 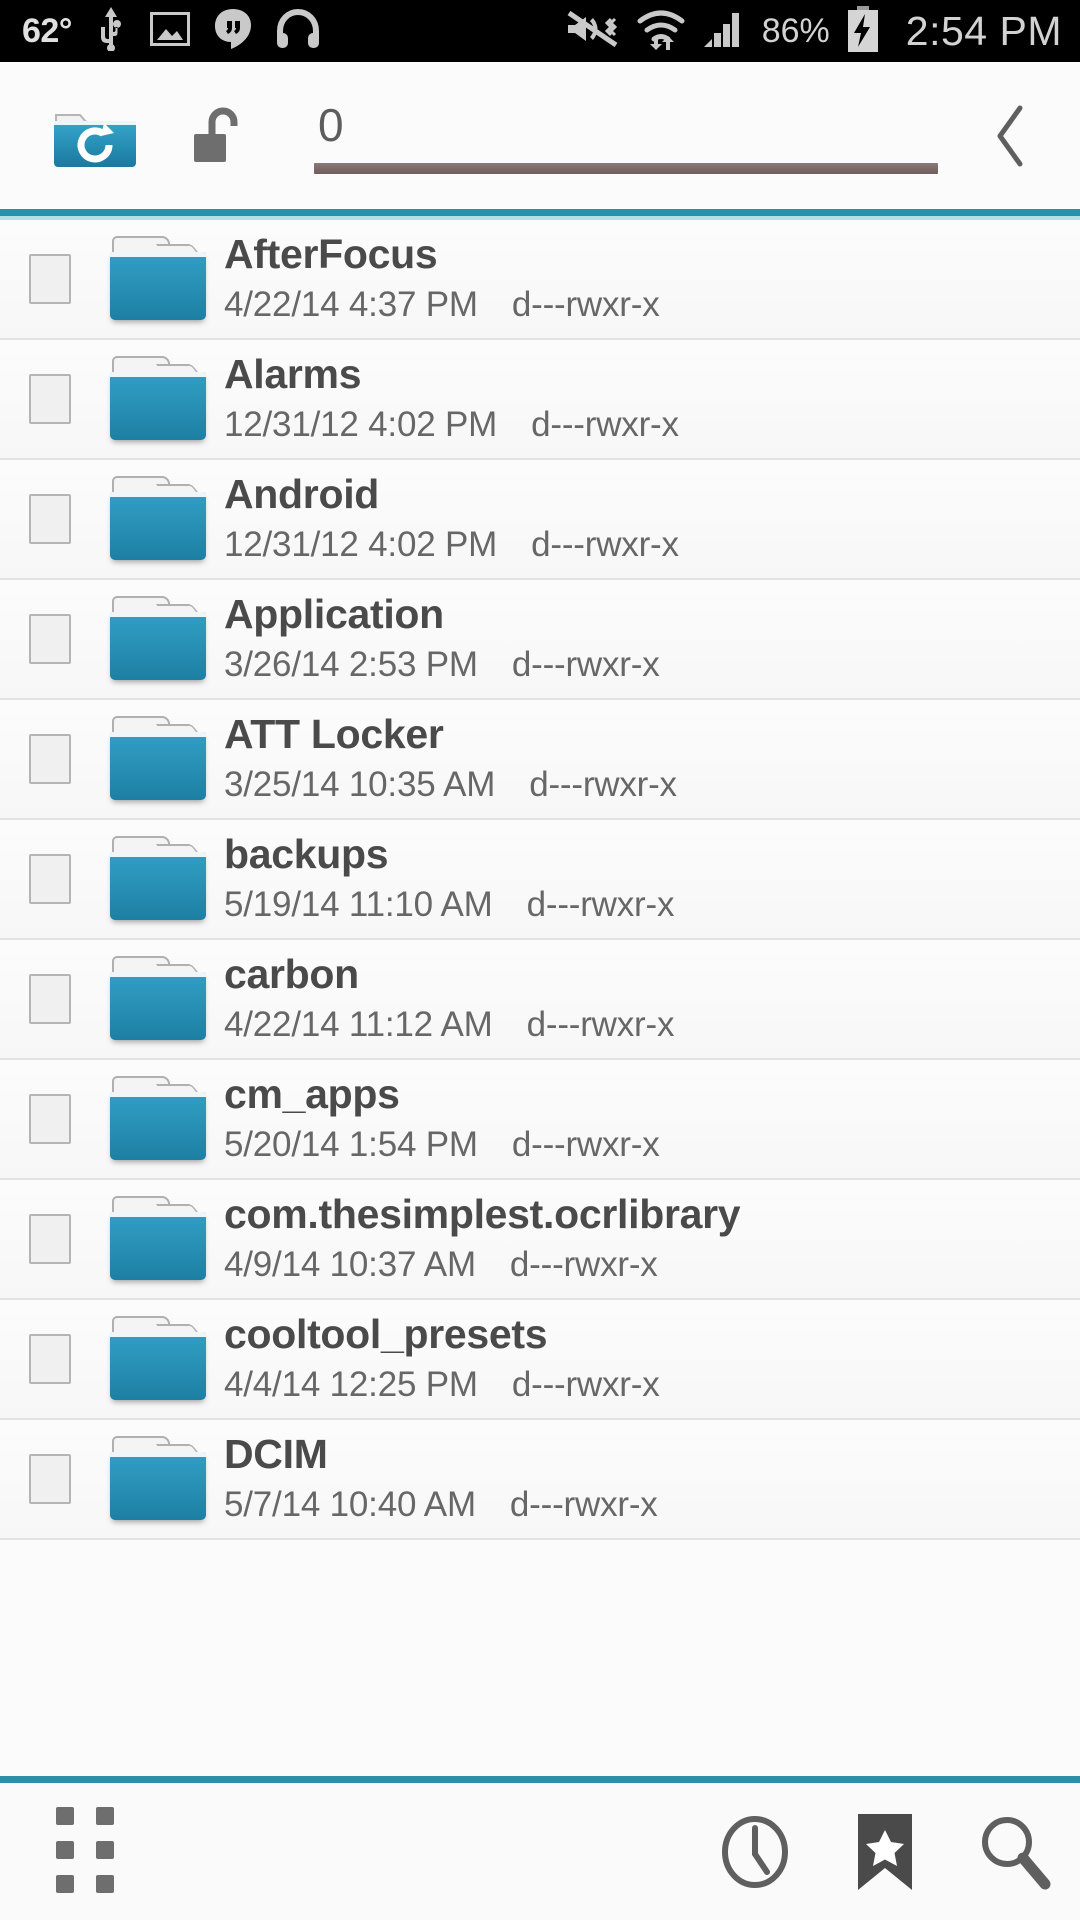 What do you see at coordinates (755, 1852) in the screenshot?
I see `clock-icon` at bounding box center [755, 1852].